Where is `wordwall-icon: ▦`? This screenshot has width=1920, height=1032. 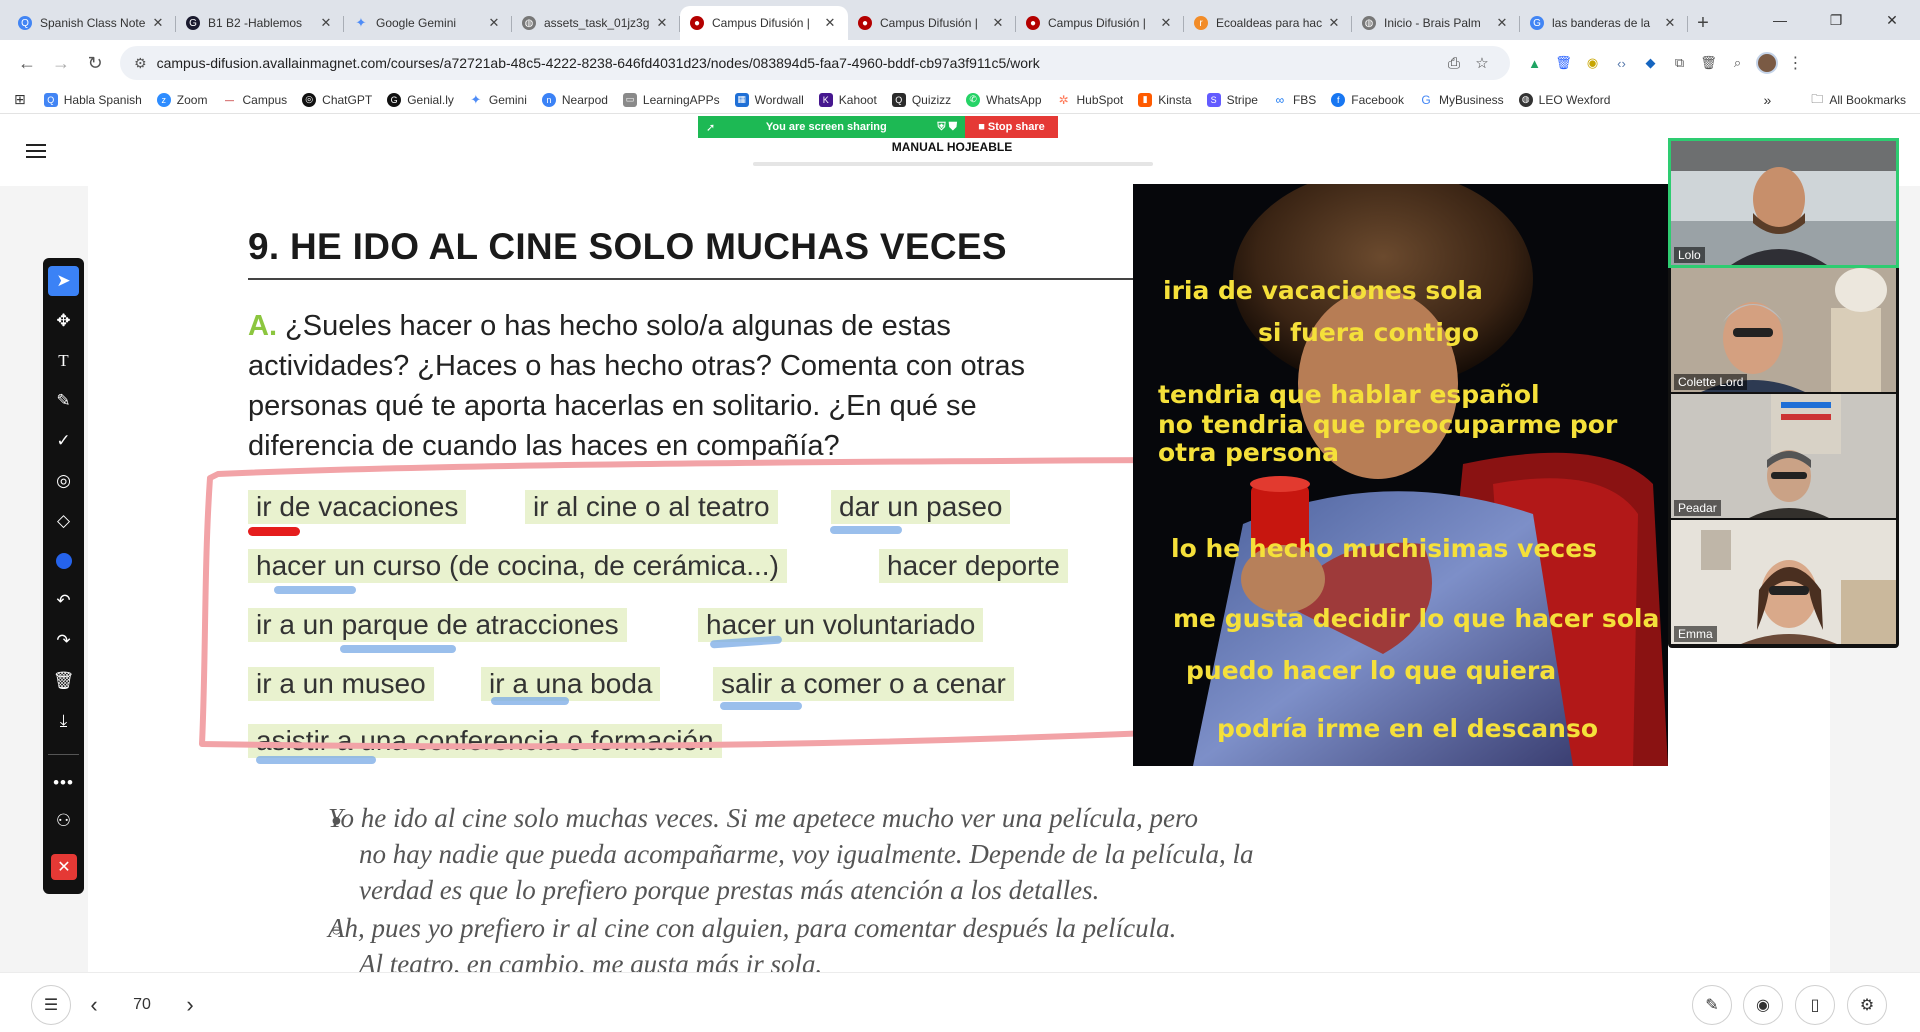
wordwall-icon: ▦ is located at coordinates (741, 99).